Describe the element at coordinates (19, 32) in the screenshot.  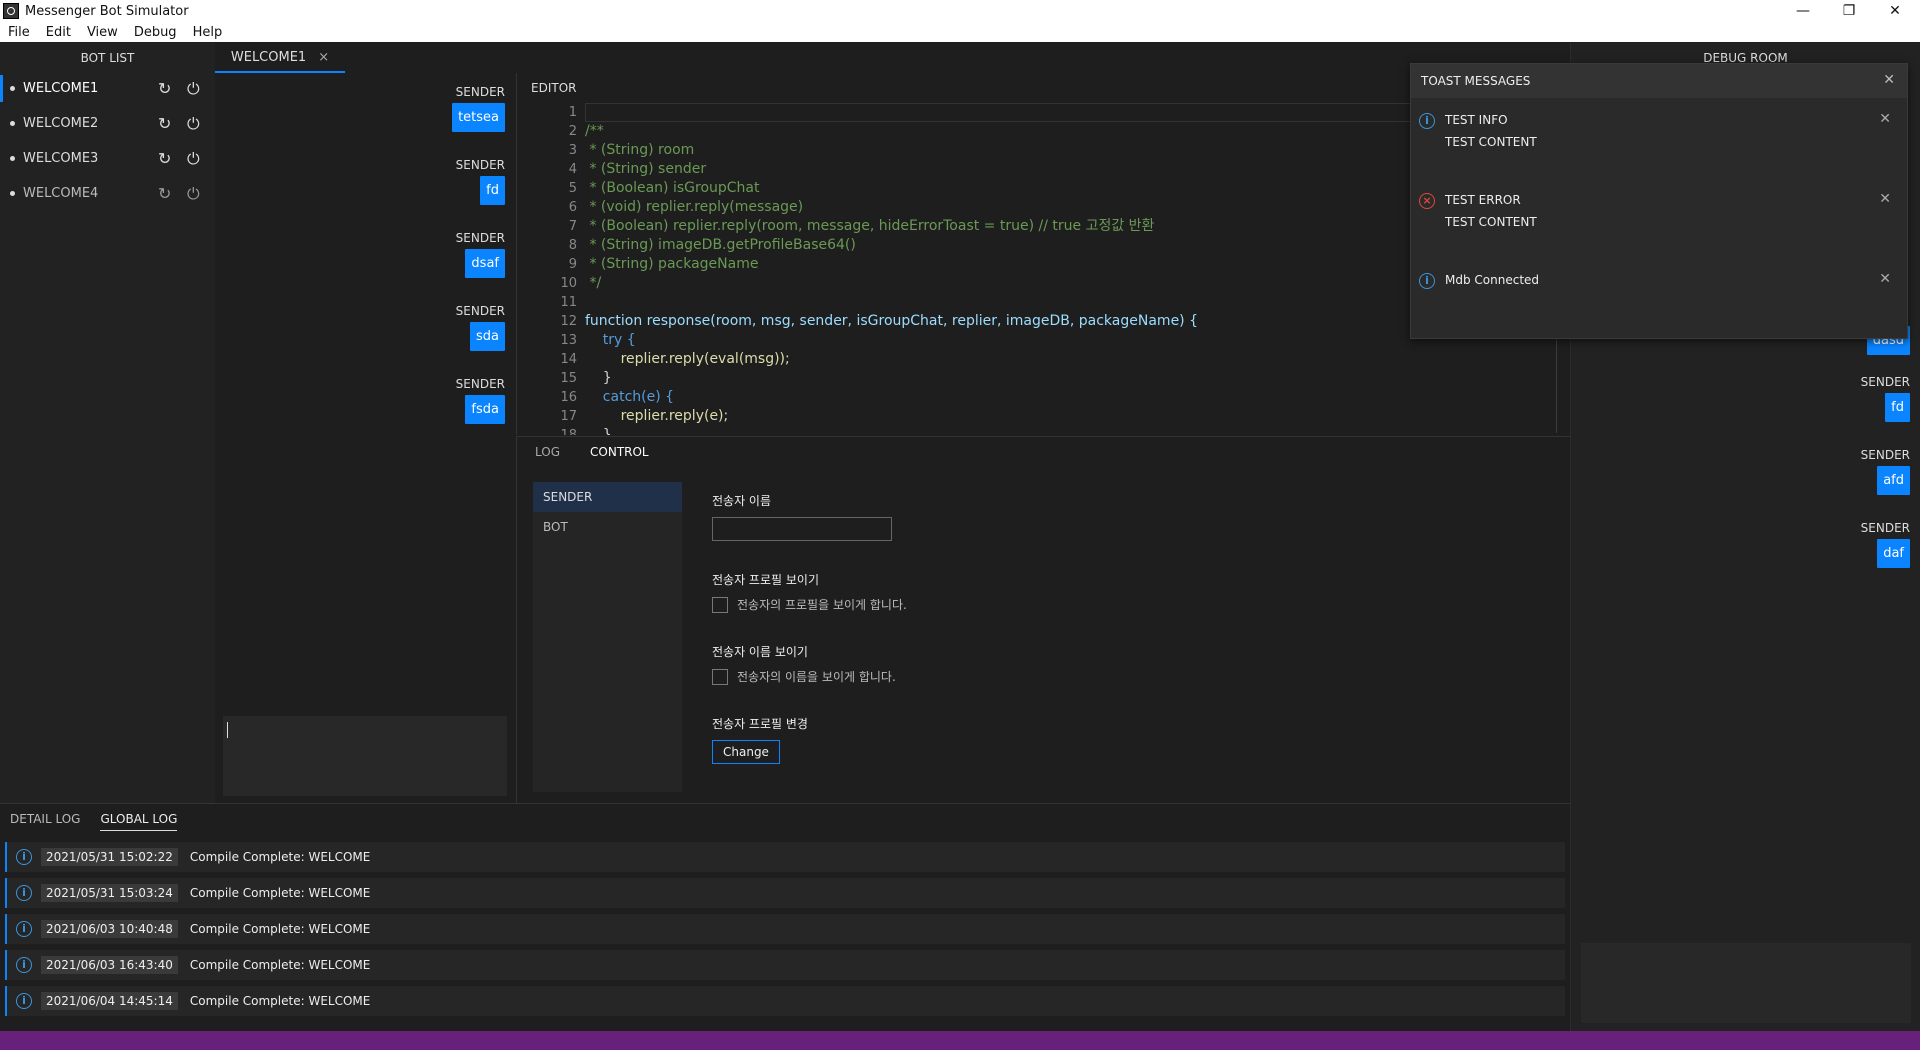
I see `menu-file: File` at that location.